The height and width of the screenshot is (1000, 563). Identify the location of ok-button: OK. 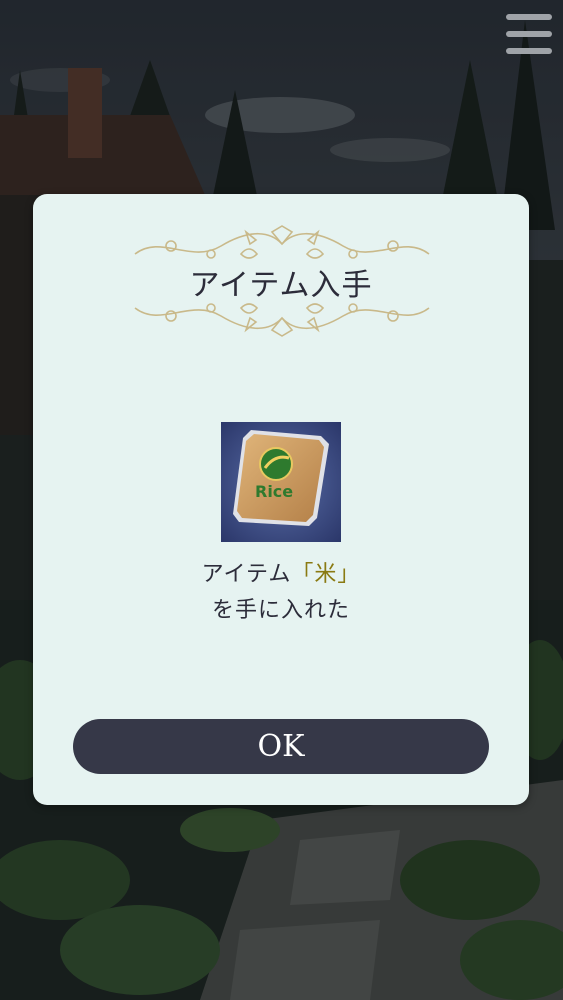
(281, 746).